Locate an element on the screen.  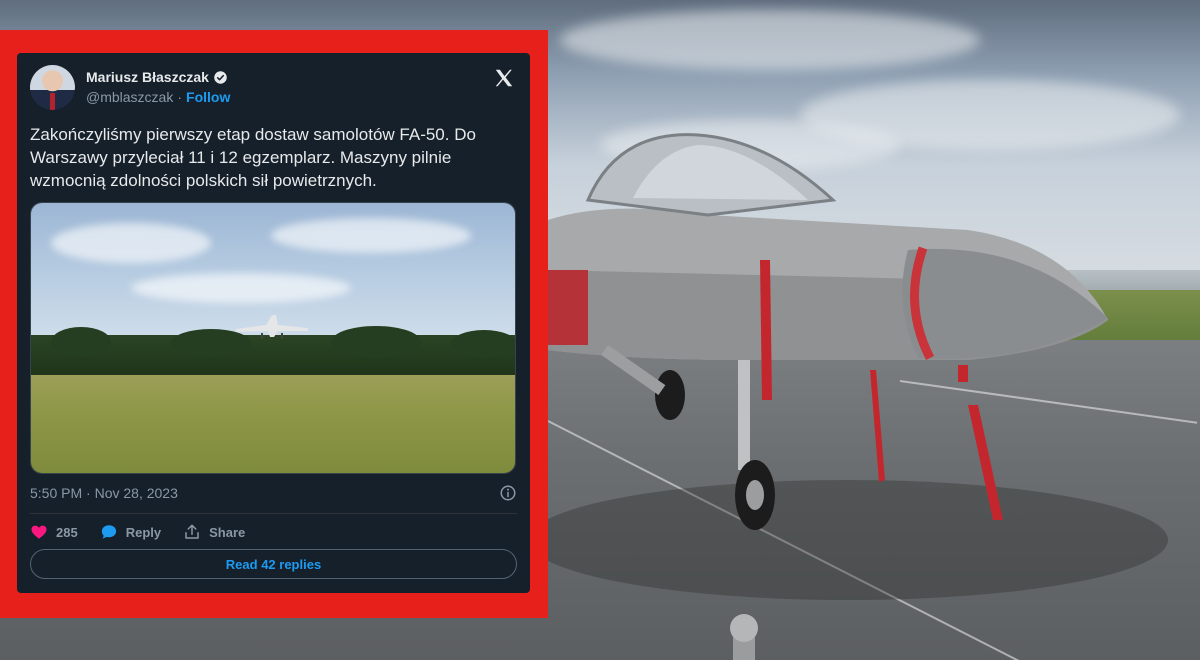
reply-bubble-icon is located at coordinates (108, 532).